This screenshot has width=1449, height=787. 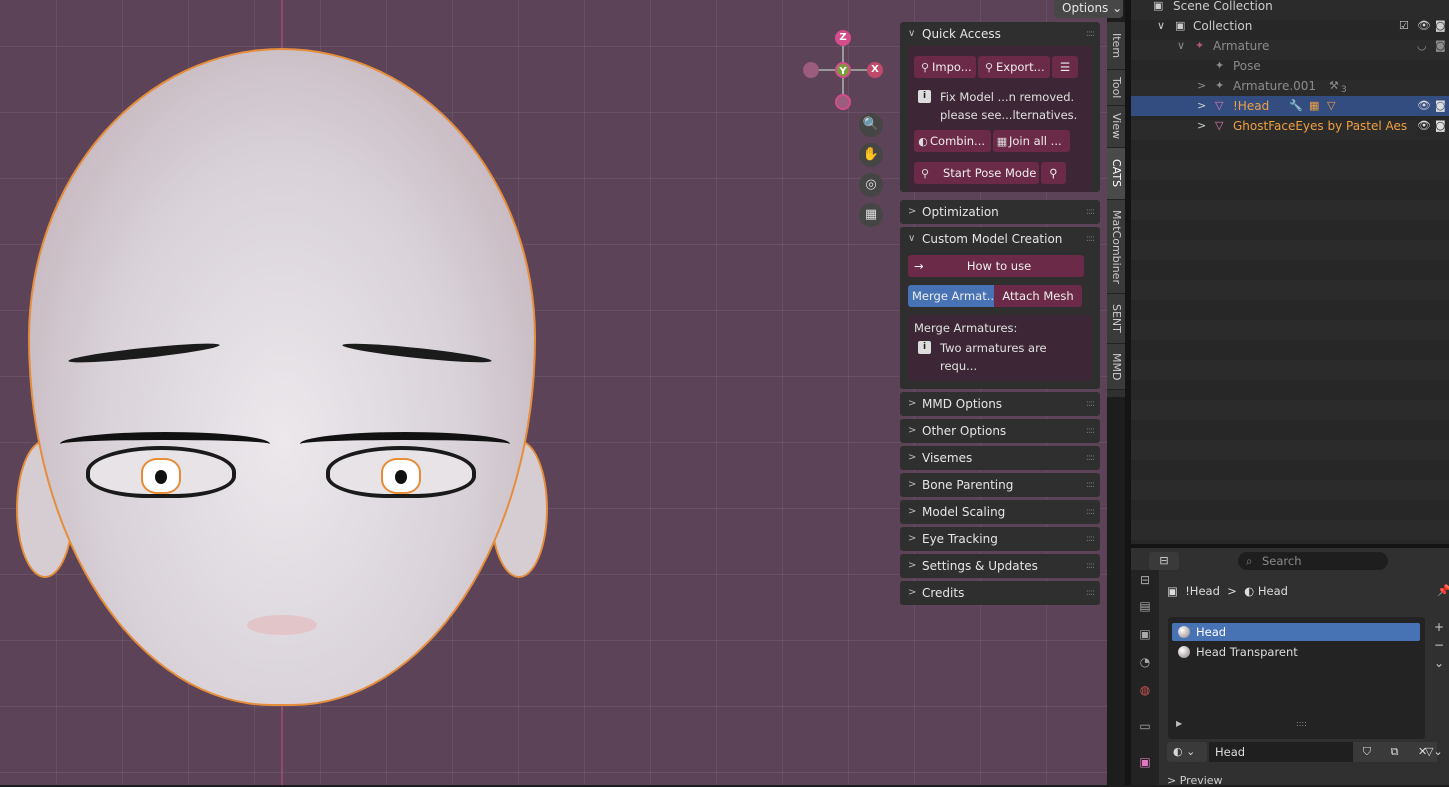 What do you see at coordinates (871, 185) in the screenshot?
I see `camera-icon: ◎` at bounding box center [871, 185].